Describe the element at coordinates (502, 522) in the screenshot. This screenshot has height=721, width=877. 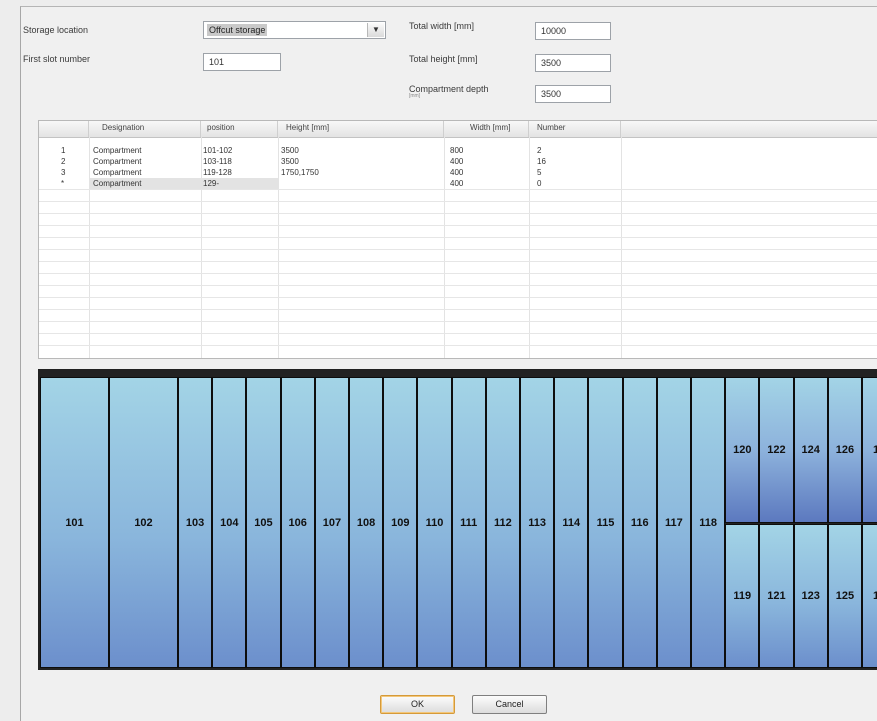
I see `storage-slot: 112` at that location.